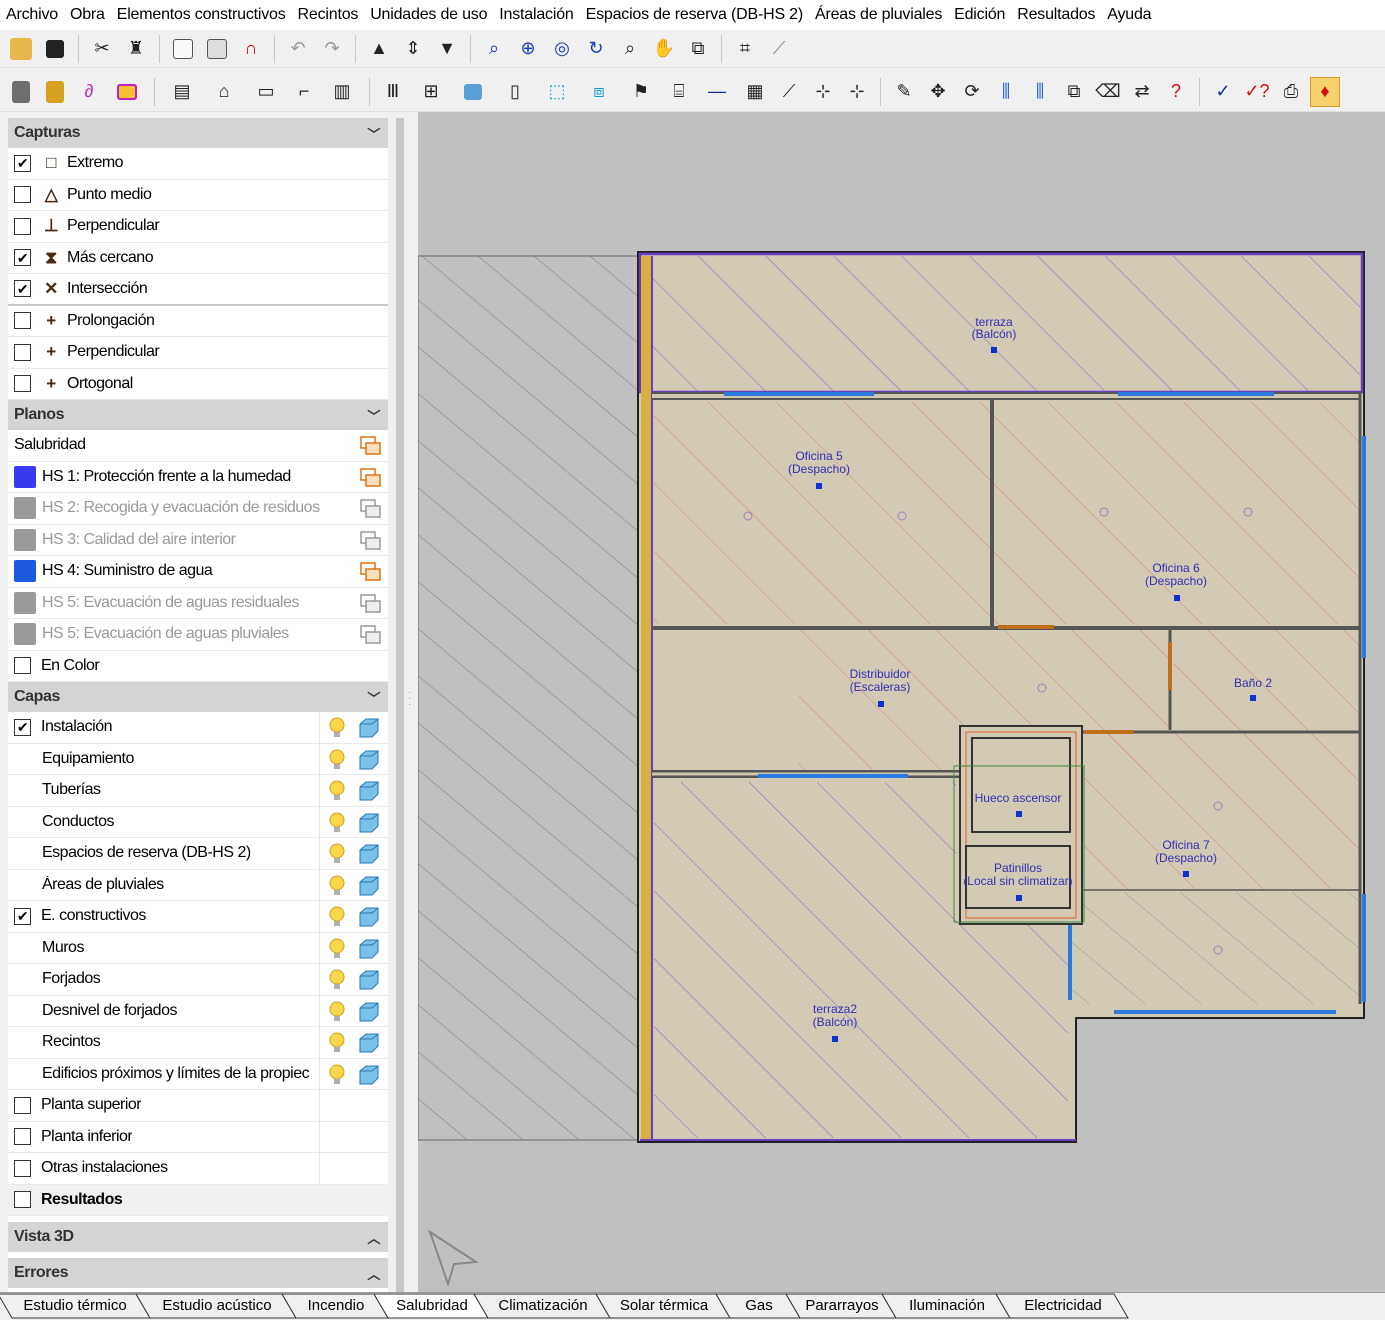 This screenshot has height=1320, width=1385. I want to click on mirror2-icon: ⫼, so click(1040, 92).